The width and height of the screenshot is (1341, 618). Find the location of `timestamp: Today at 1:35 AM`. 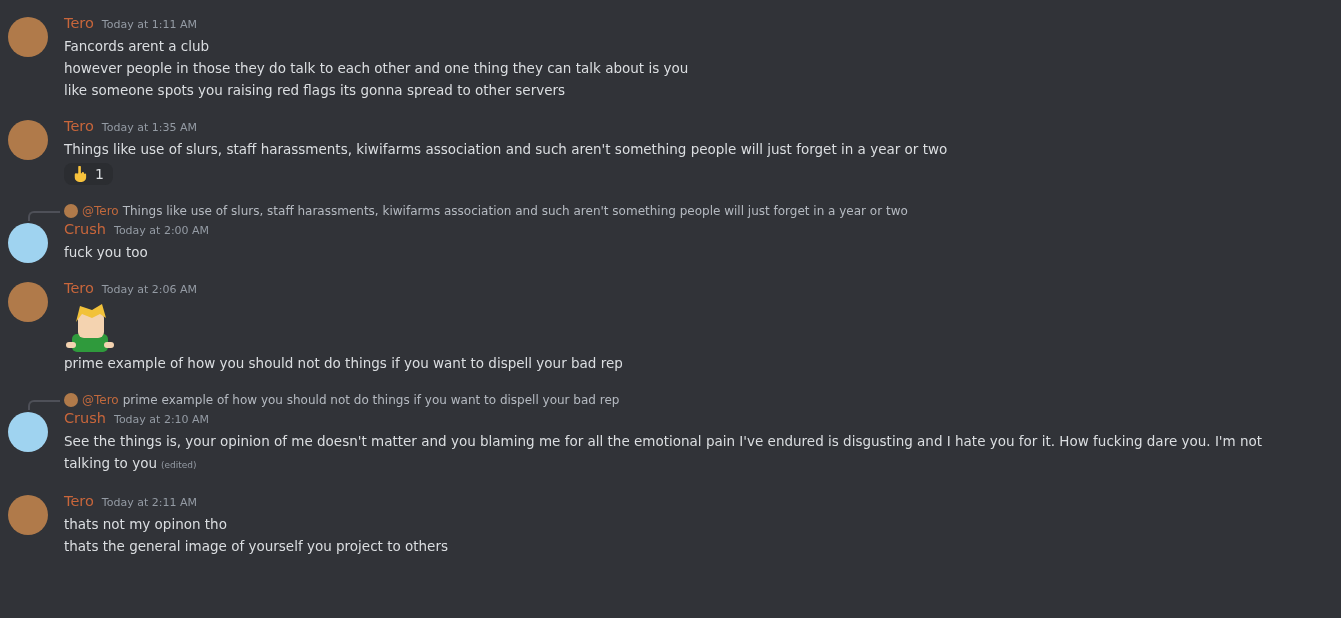

timestamp: Today at 1:35 AM is located at coordinates (149, 127).